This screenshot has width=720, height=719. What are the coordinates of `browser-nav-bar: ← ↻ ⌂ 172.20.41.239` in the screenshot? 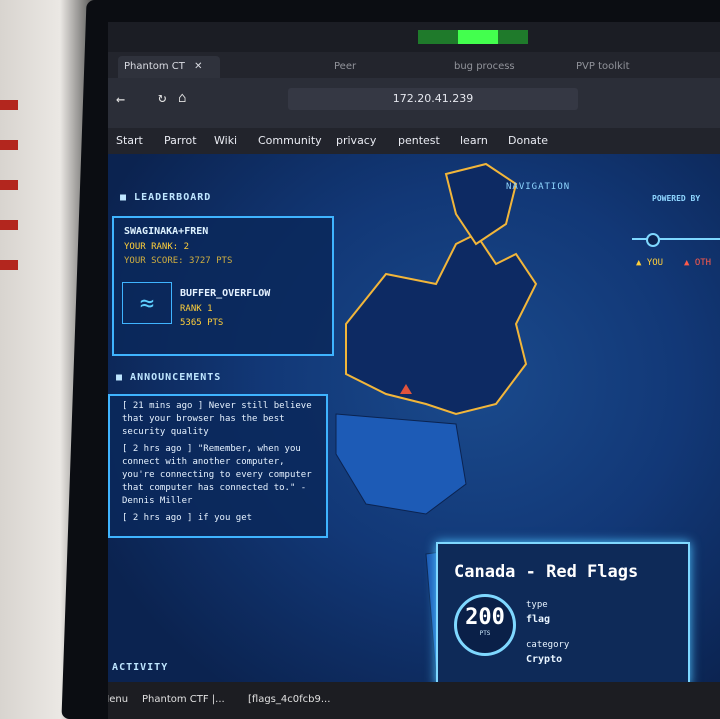 It's located at (414, 103).